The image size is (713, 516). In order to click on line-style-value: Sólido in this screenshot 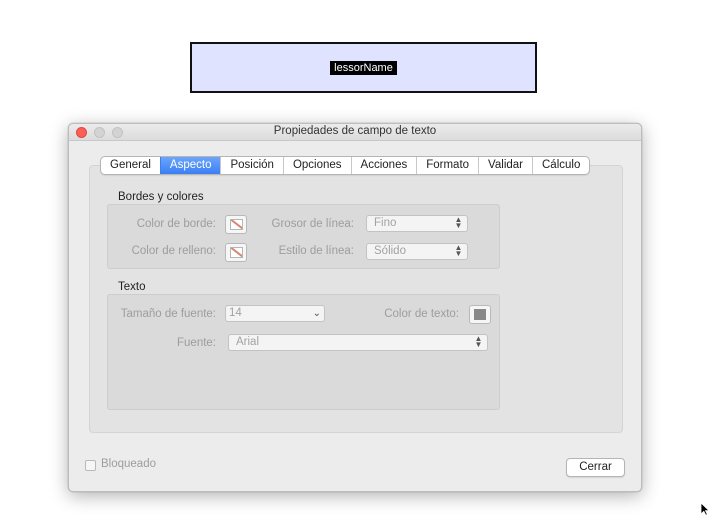, I will do `click(390, 251)`.